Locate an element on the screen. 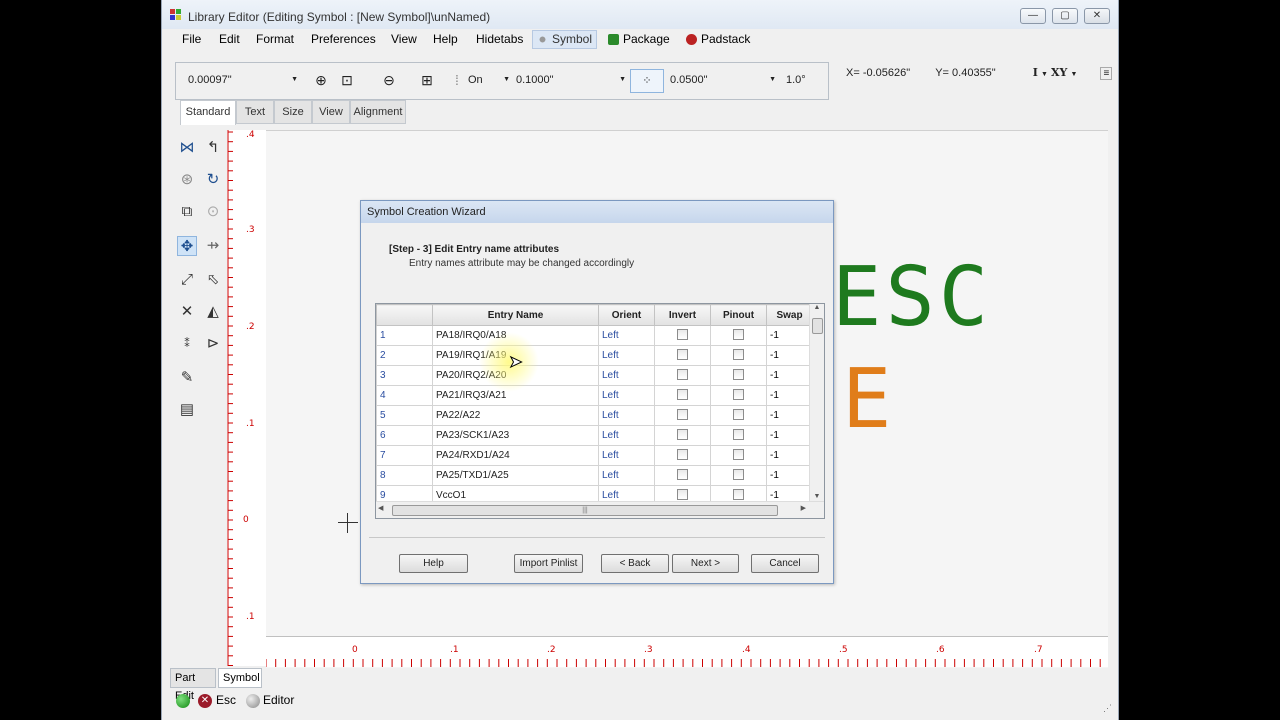 This screenshot has width=1280, height=720. menu-view: View is located at coordinates (404, 39).